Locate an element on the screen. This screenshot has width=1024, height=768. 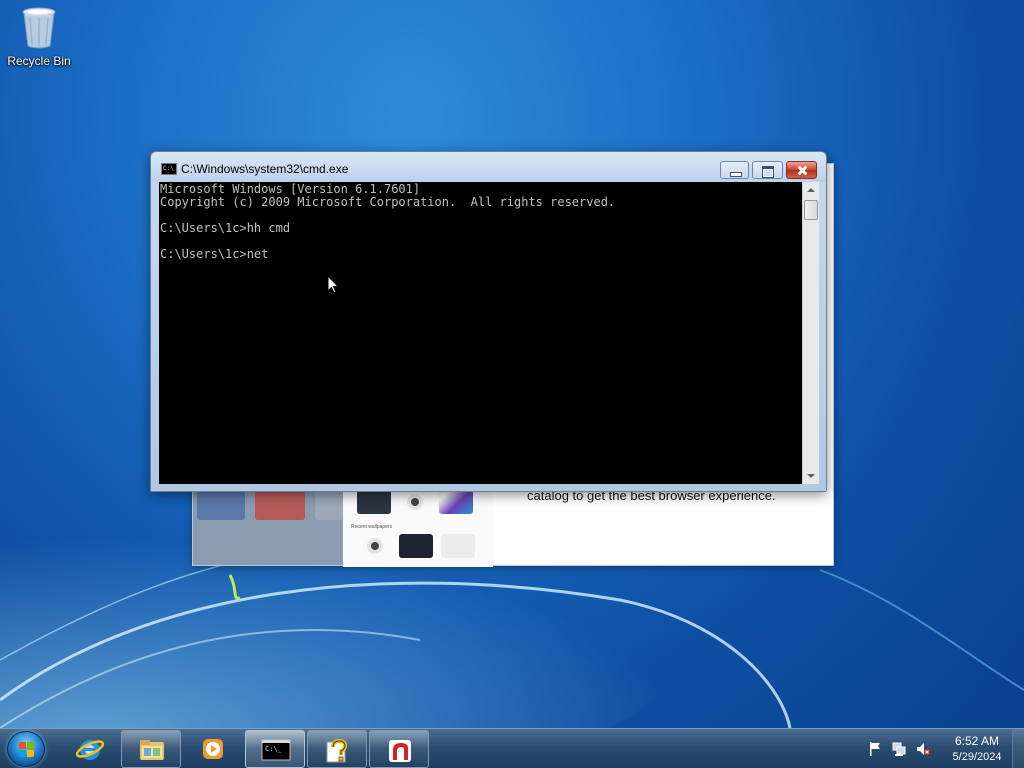
console-line: Microsoft Windows [Version 6.1.7601] is located at coordinates (290, 189).